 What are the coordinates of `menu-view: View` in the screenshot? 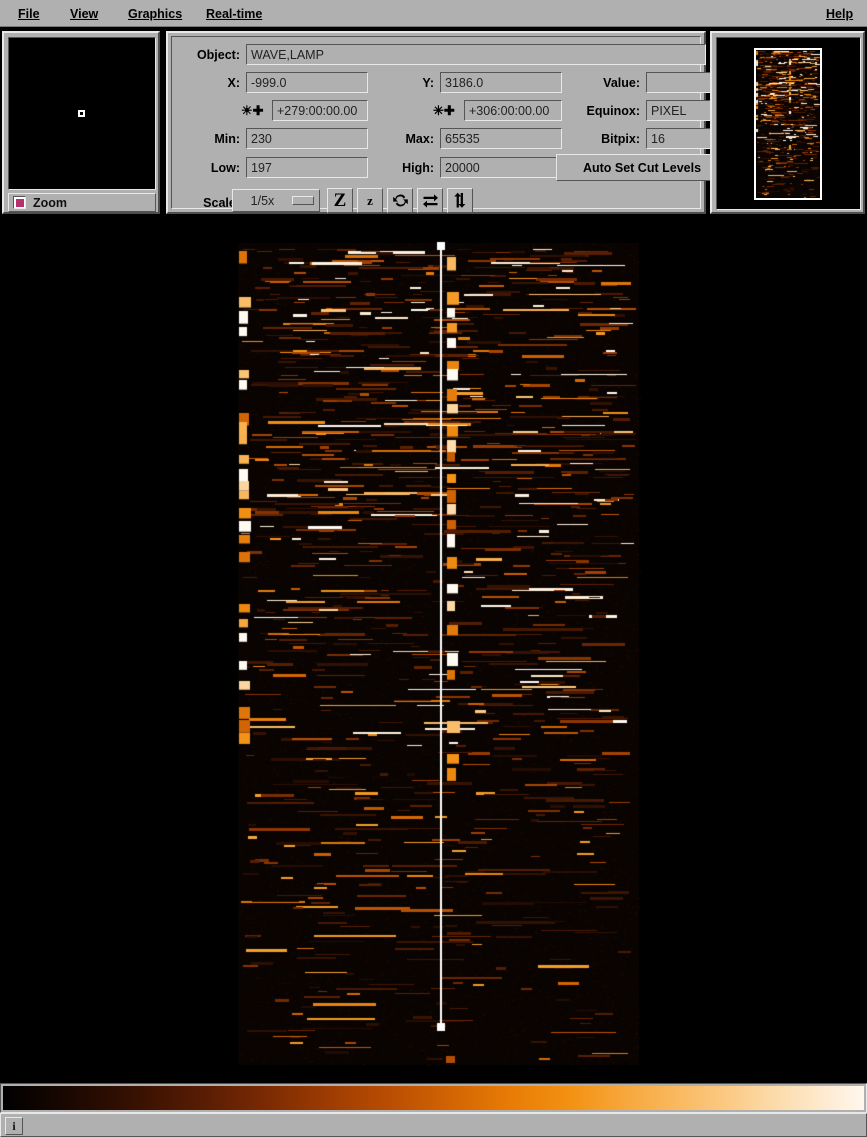 It's located at (84, 14).